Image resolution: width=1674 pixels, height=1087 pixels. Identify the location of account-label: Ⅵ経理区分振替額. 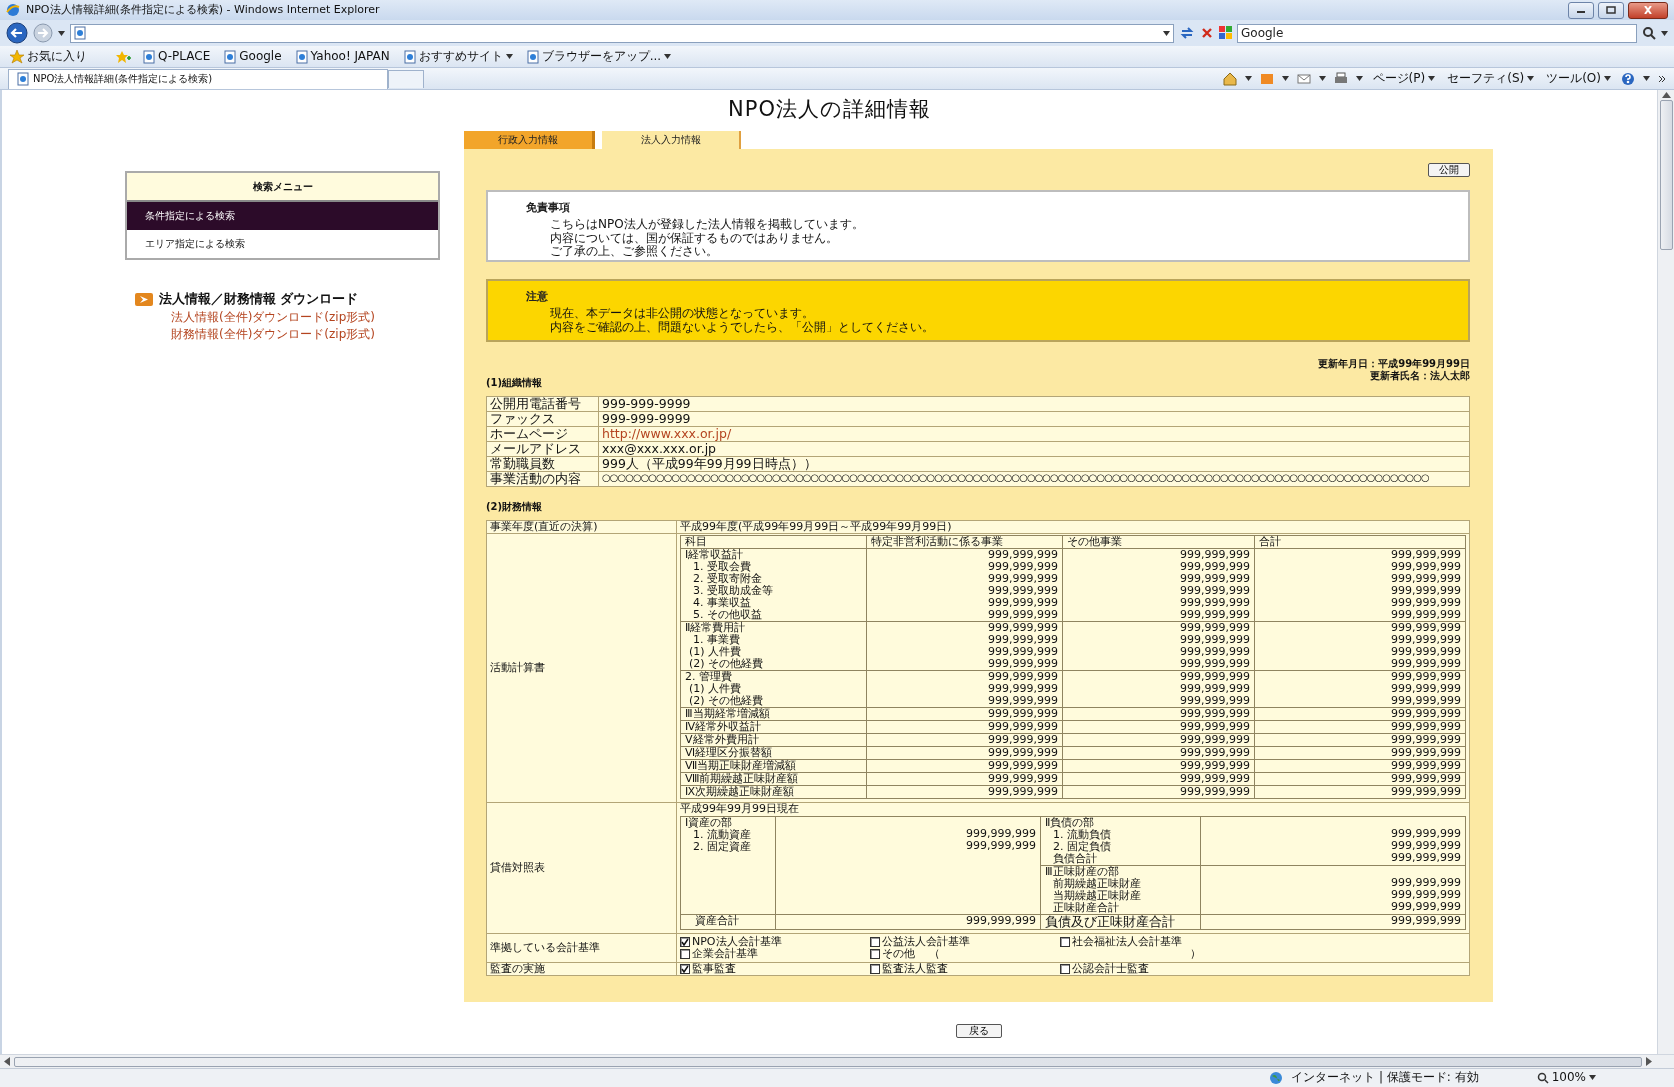
(729, 753).